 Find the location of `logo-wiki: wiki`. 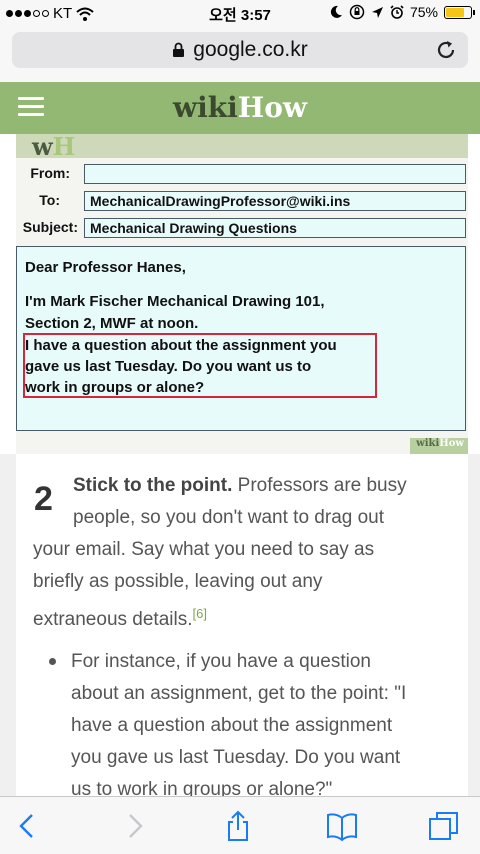

logo-wiki: wiki is located at coordinates (205, 107).